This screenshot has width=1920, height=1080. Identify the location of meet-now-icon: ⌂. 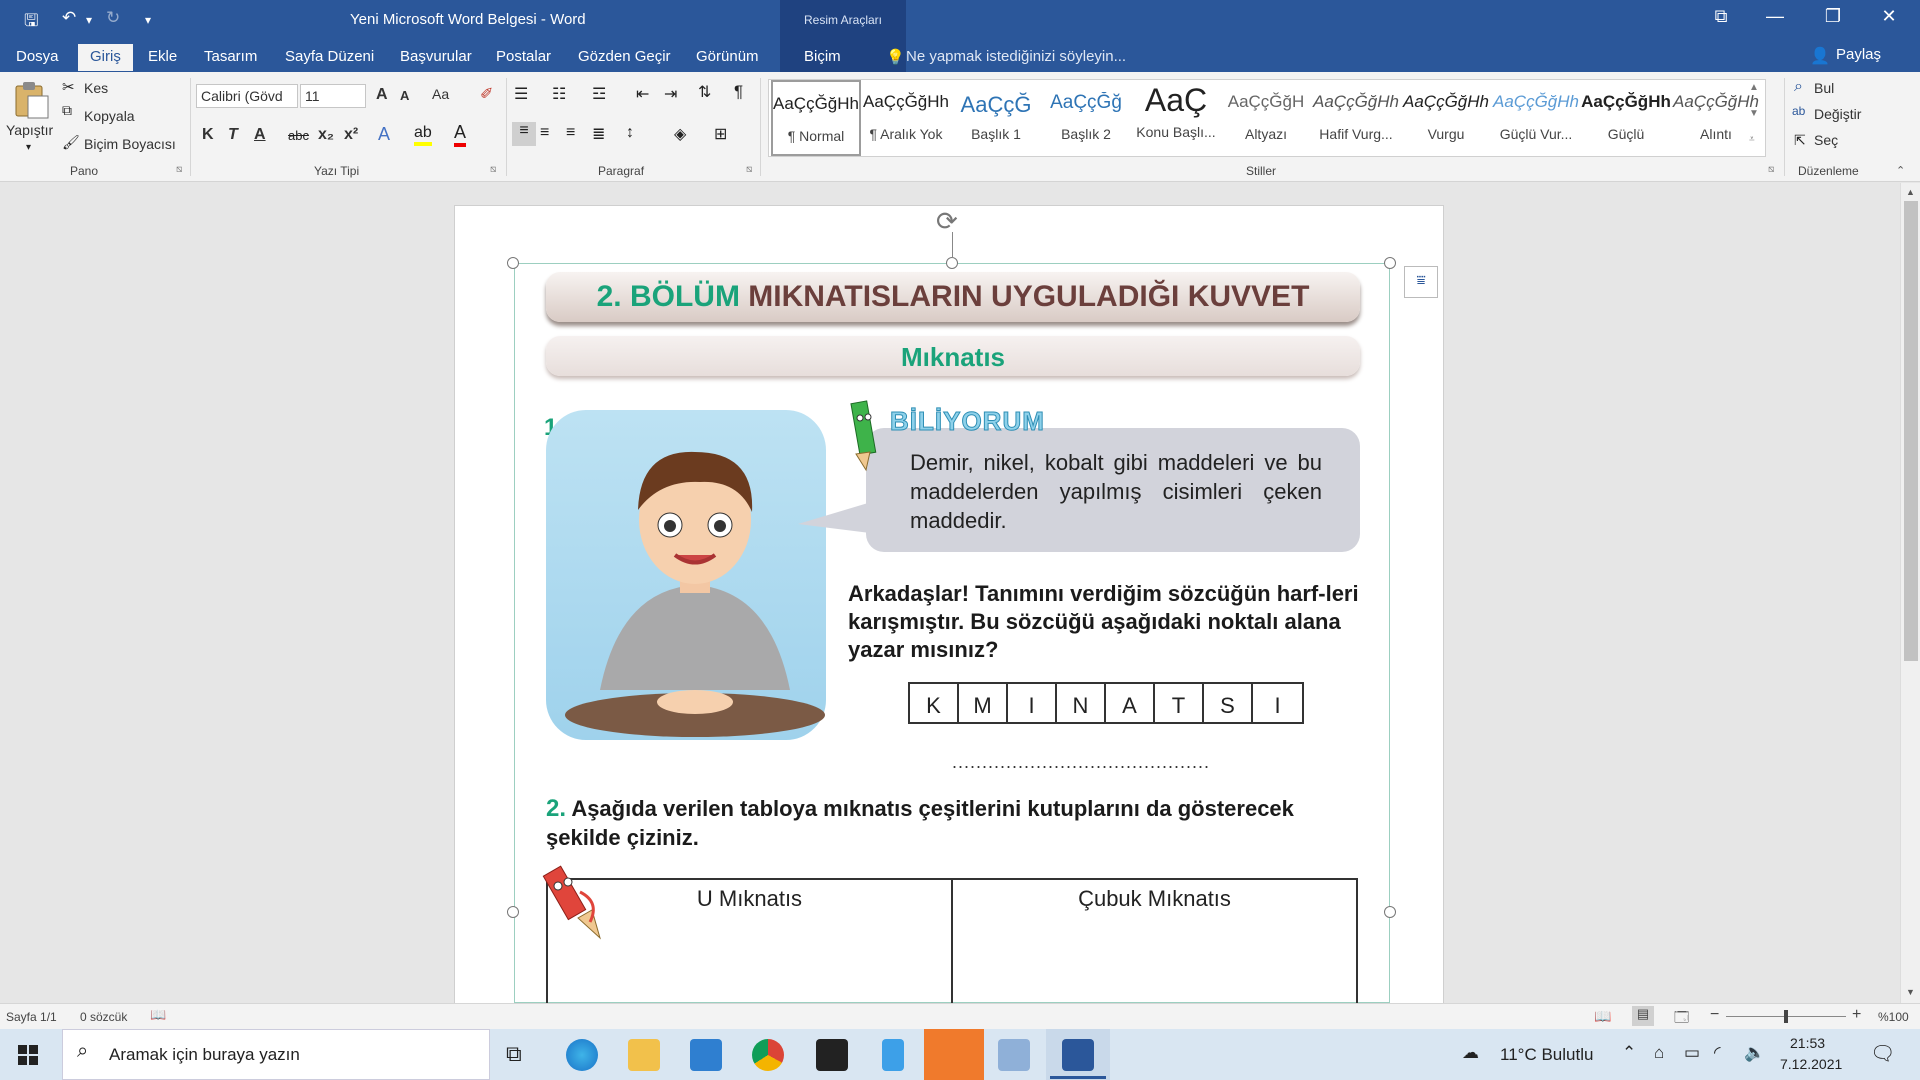
(1659, 1053).